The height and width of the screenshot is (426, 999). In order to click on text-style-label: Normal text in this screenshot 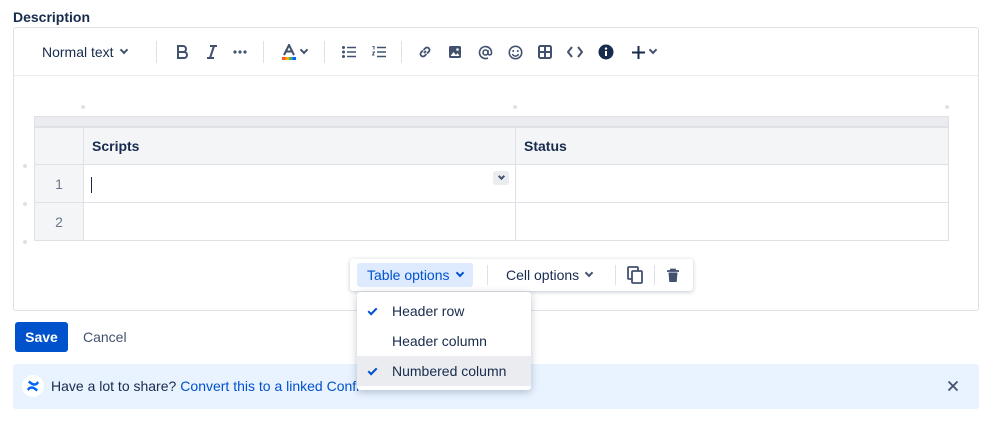, I will do `click(78, 52)`.